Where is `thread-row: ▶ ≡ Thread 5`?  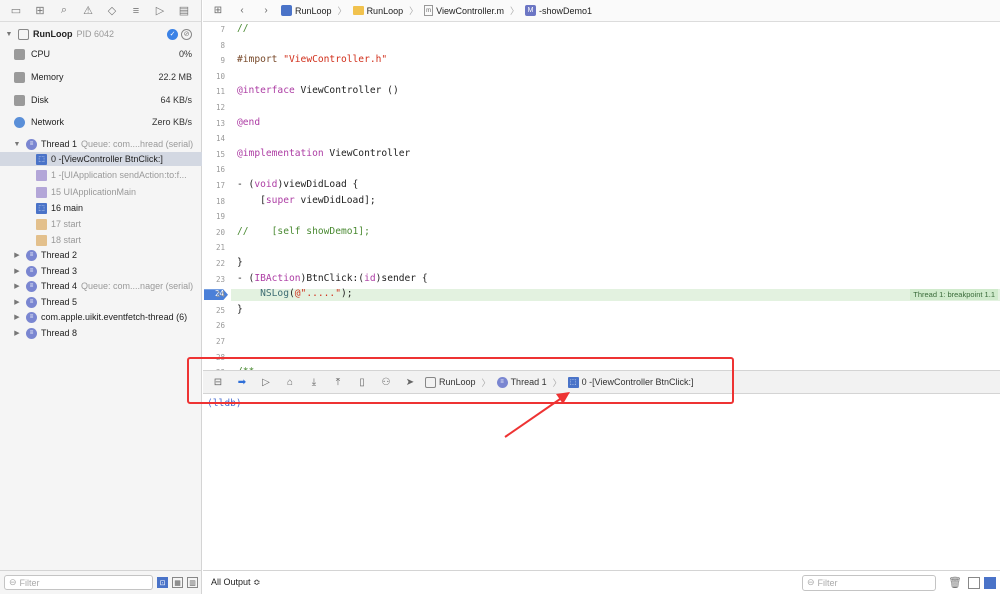 thread-row: ▶ ≡ Thread 5 is located at coordinates (101, 302).